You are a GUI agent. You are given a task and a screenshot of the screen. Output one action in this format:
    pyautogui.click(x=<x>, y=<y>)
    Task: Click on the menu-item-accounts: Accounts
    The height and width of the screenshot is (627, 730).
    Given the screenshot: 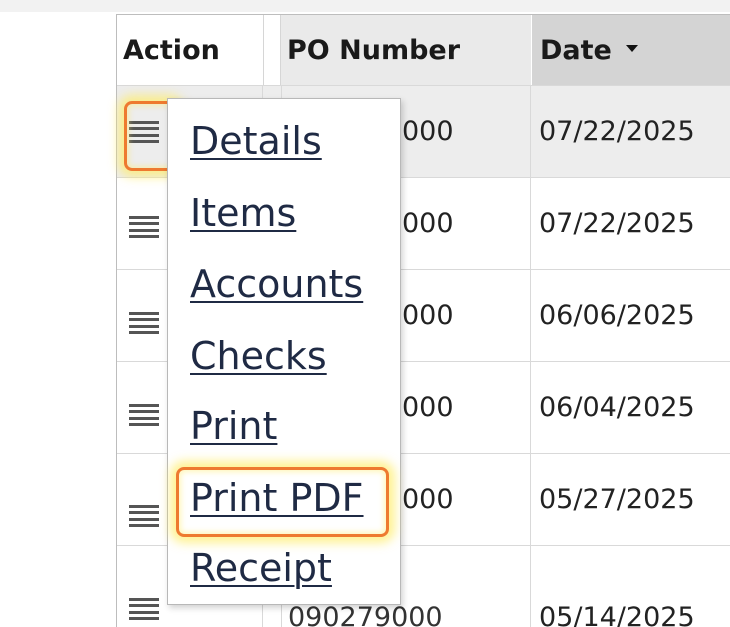 What is the action you would take?
    pyautogui.click(x=276, y=284)
    